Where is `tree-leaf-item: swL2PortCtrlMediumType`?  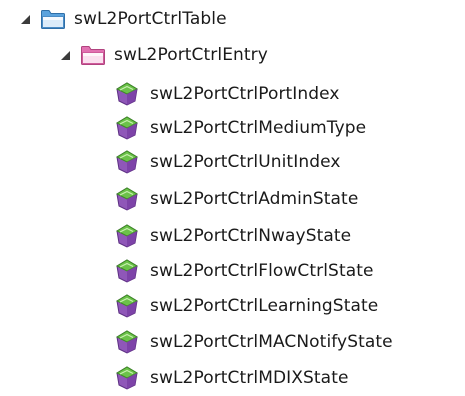 tree-leaf-item: swL2PortCtrlMediumType is located at coordinates (240, 128).